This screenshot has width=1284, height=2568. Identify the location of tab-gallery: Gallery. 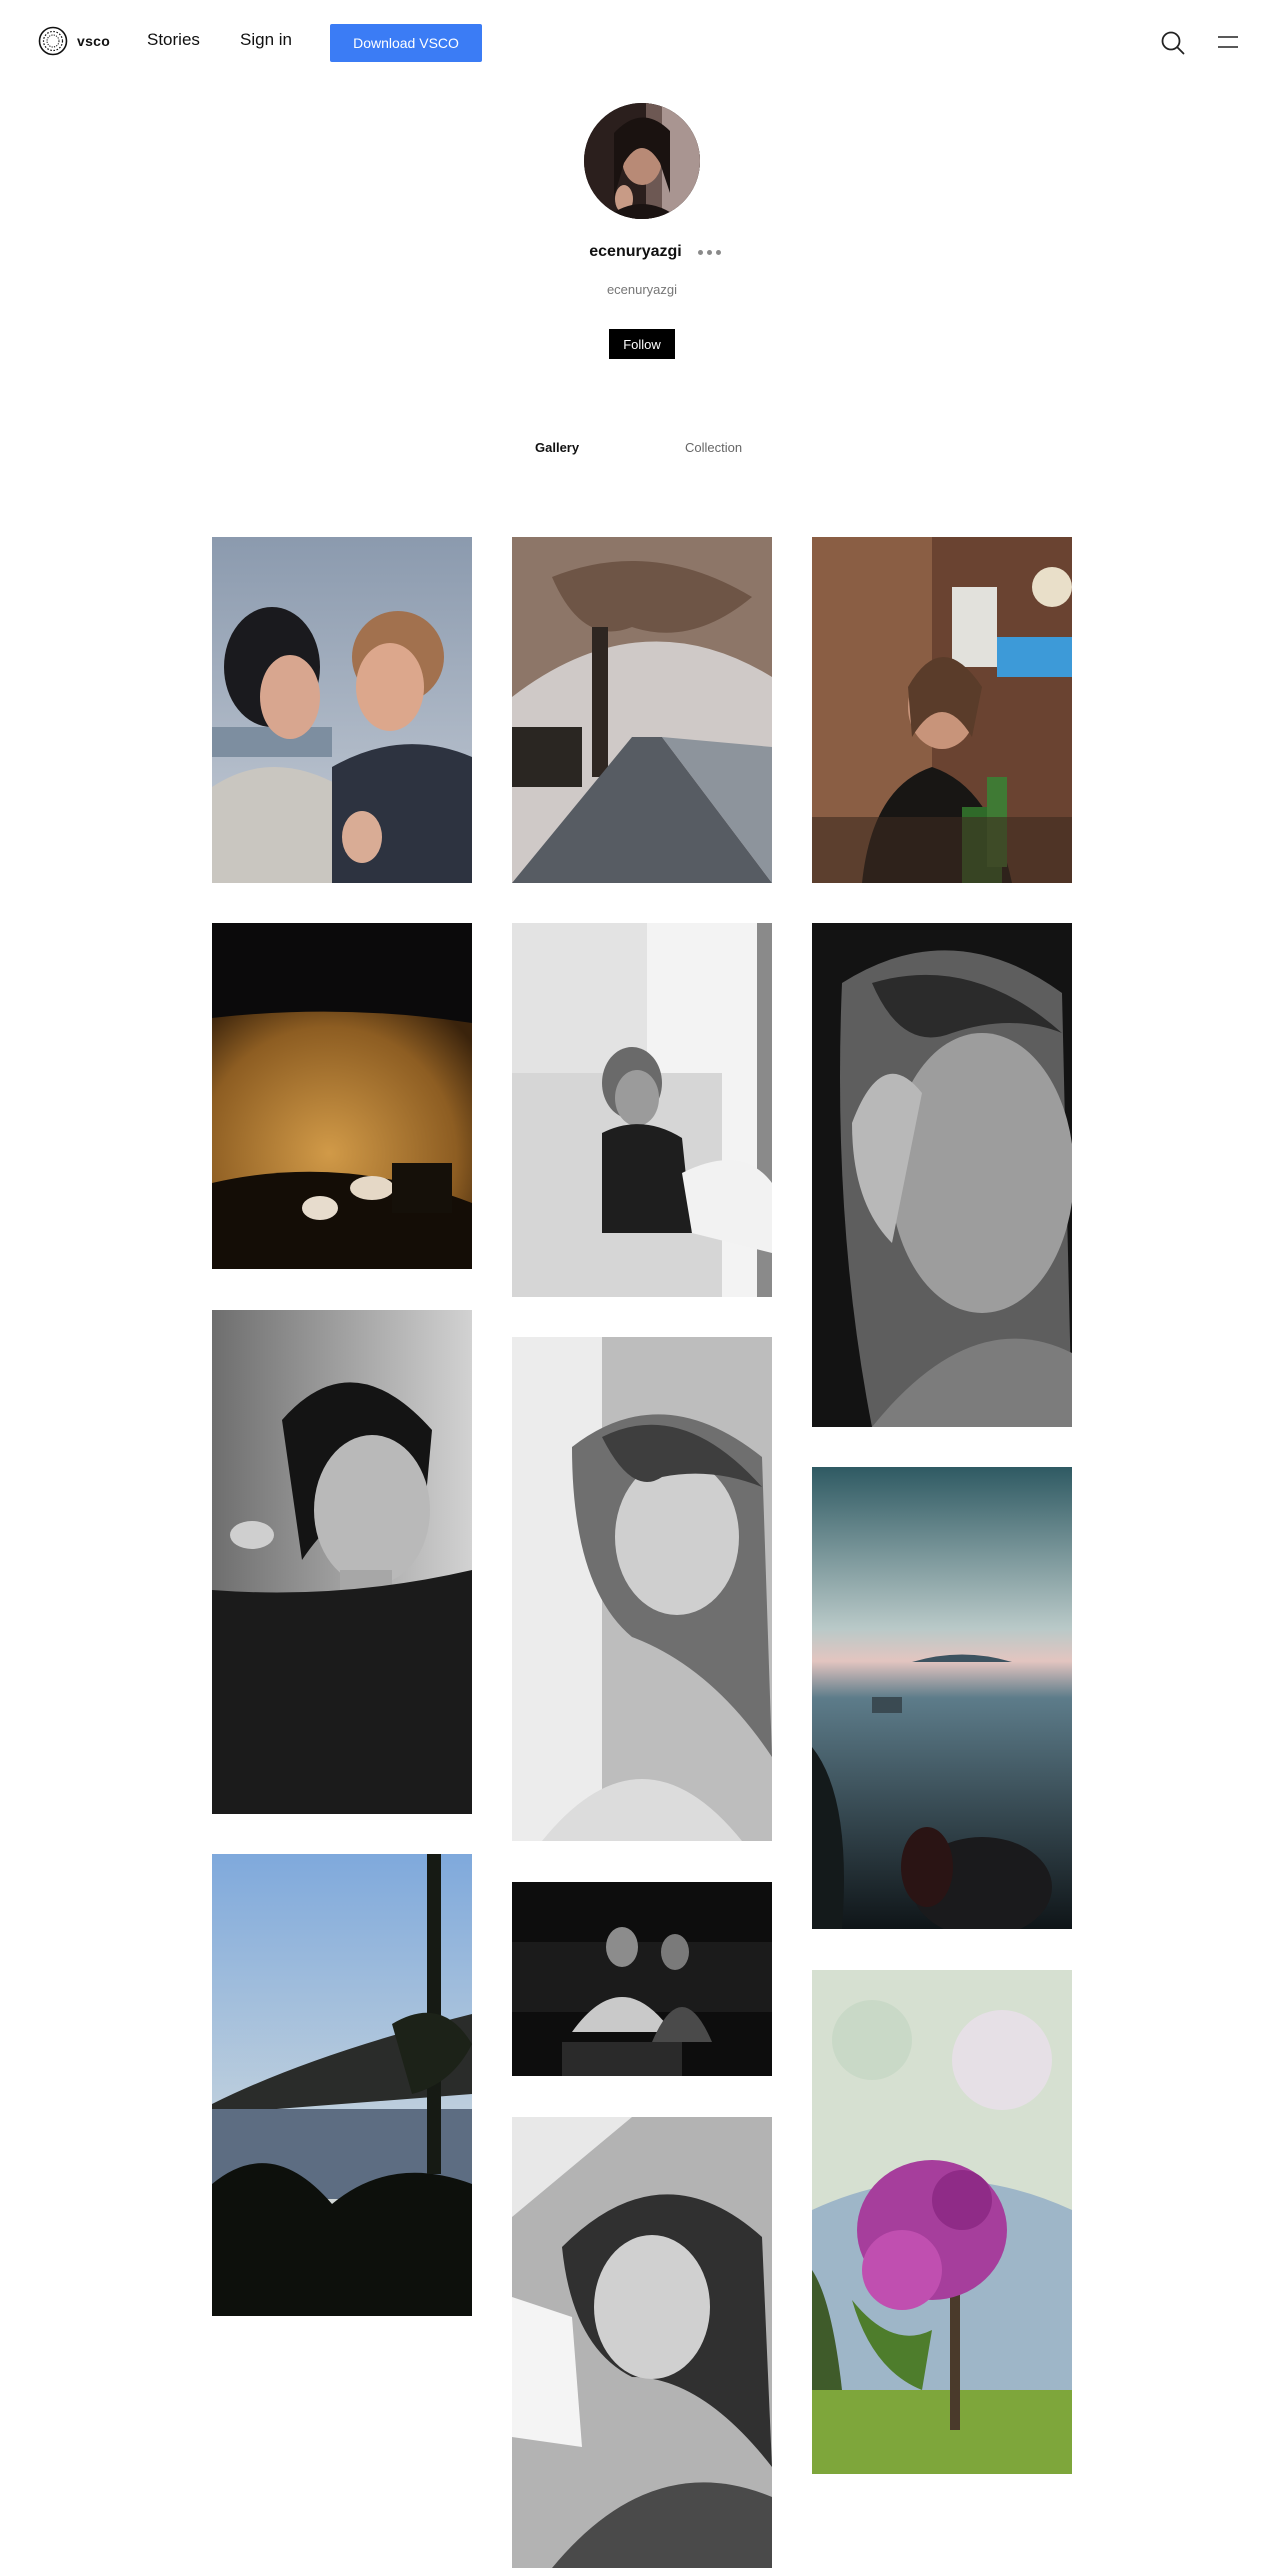
(557, 447).